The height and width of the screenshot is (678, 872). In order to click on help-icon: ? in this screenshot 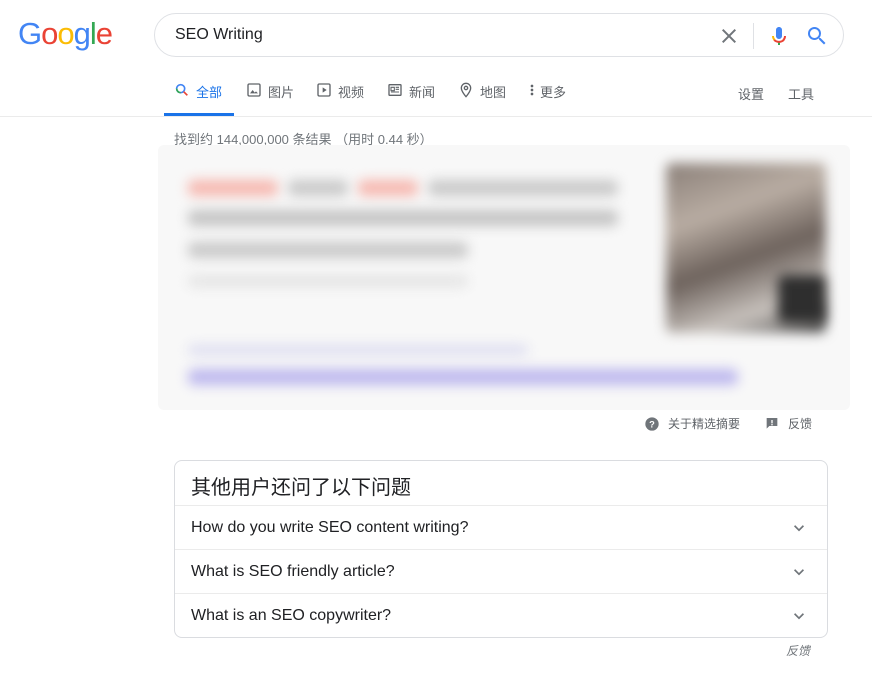, I will do `click(652, 423)`.